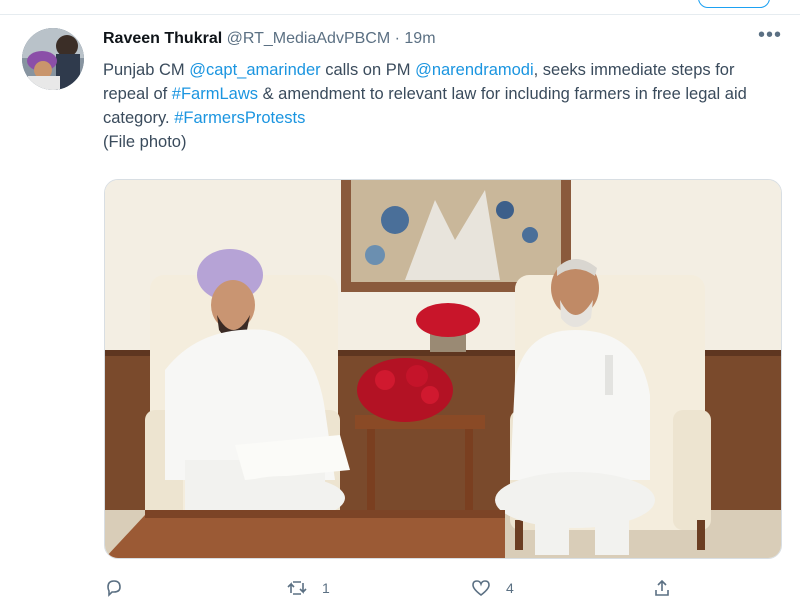 Image resolution: width=800 pixels, height=598 pixels. I want to click on tweet-header: Raveen Thukral @RT_MediaAdvPBCM · 19m, so click(269, 39).